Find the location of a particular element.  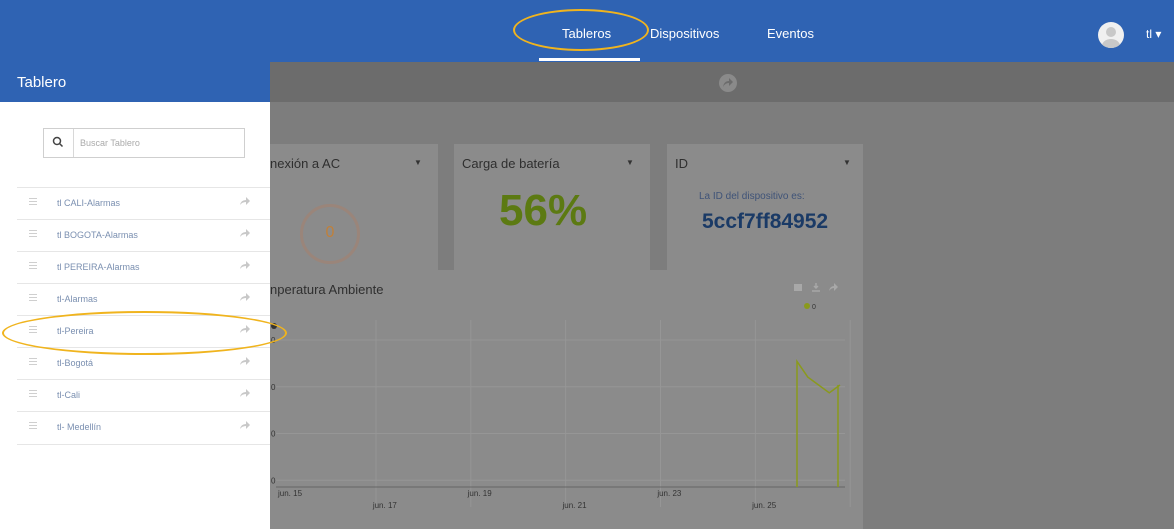

dashboard-header is located at coordinates (722, 82).